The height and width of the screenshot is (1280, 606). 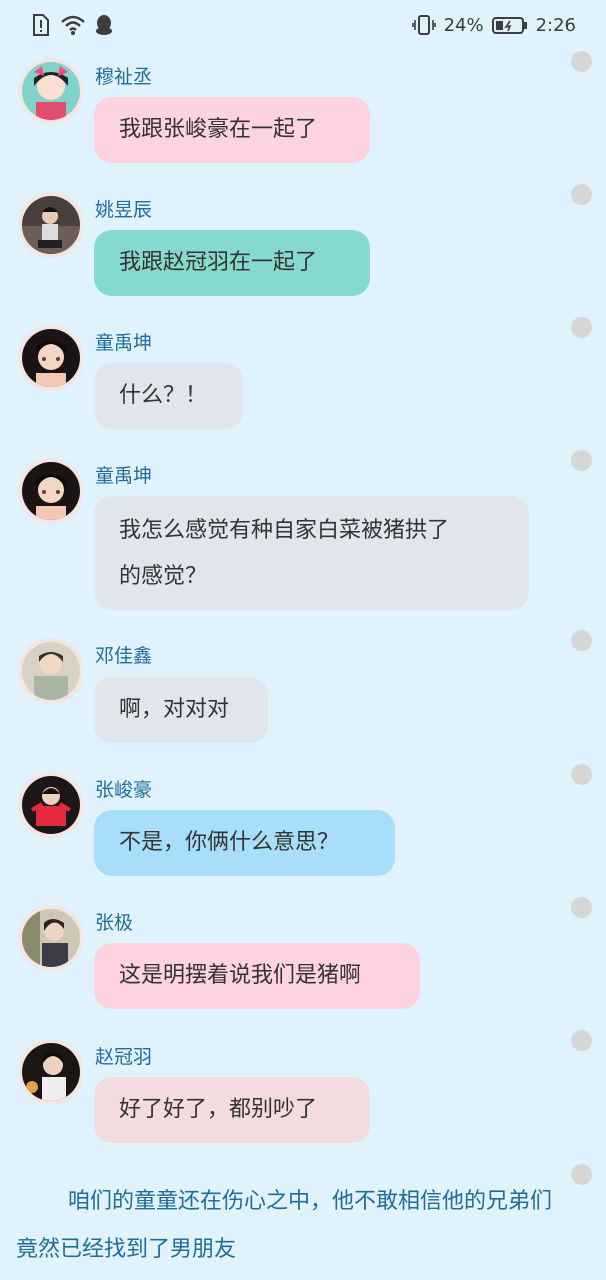 I want to click on message-bubble: 好了好了，都别吵了, so click(x=232, y=1110).